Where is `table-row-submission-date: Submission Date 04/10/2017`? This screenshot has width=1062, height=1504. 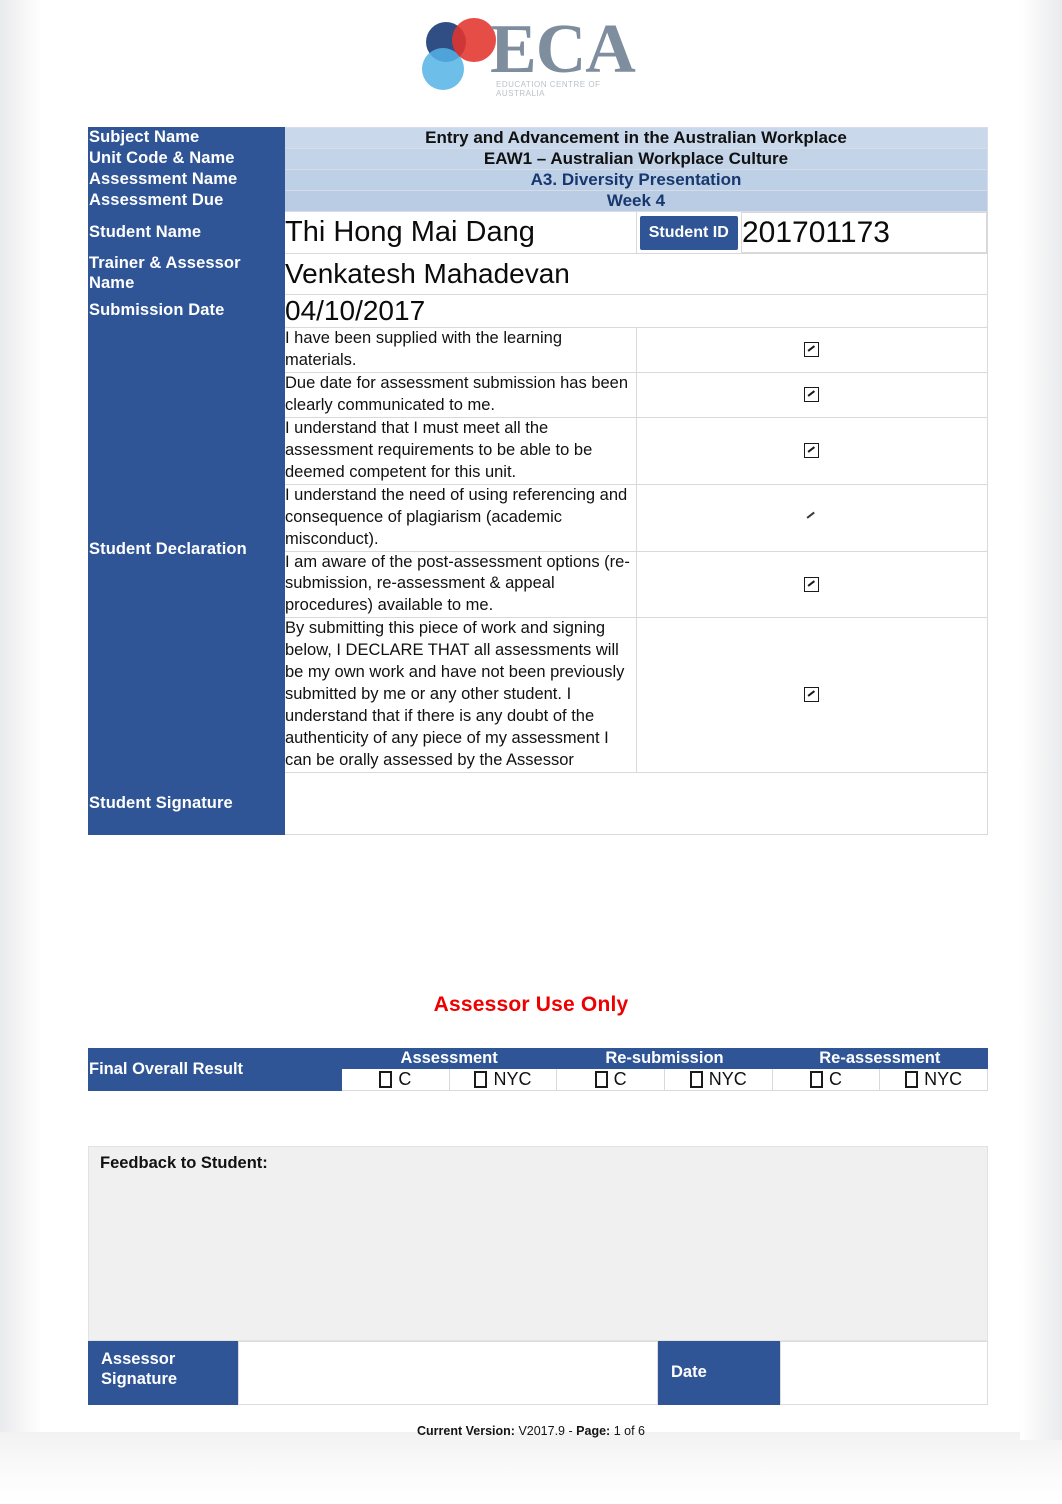 table-row-submission-date: Submission Date 04/10/2017 is located at coordinates (538, 311).